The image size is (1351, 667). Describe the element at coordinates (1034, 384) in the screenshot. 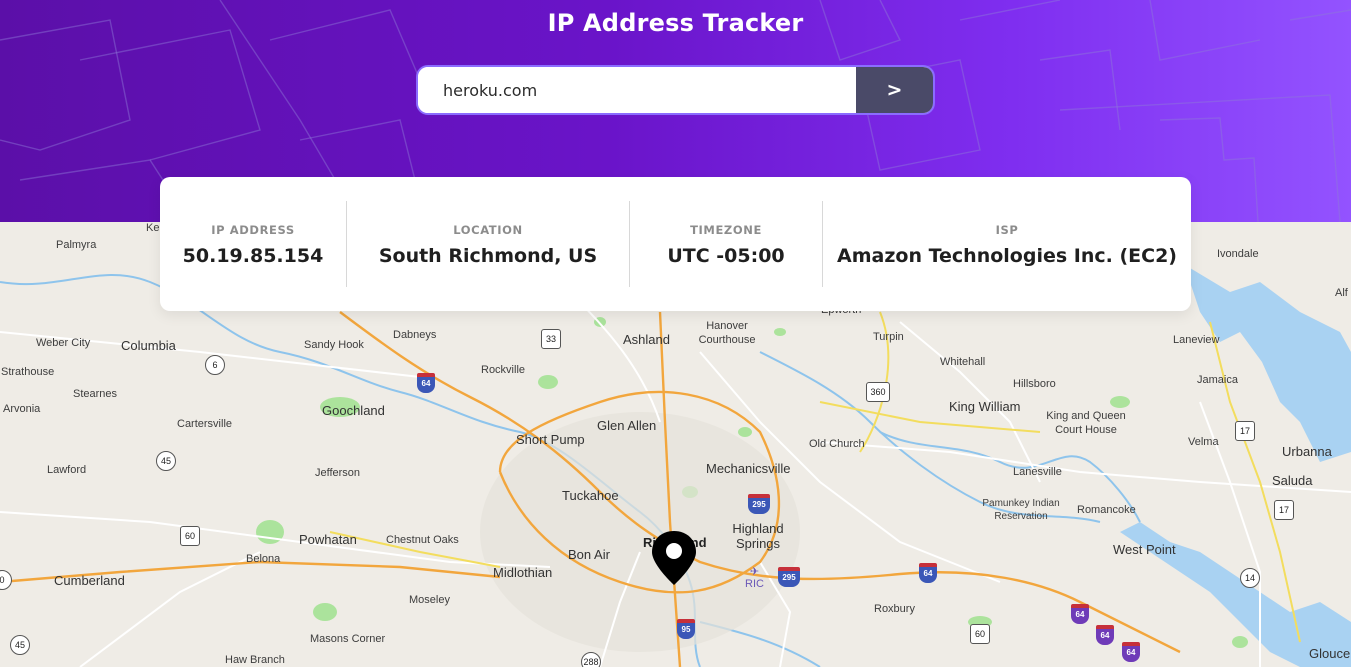

I see `place-label: Hillsboro` at that location.